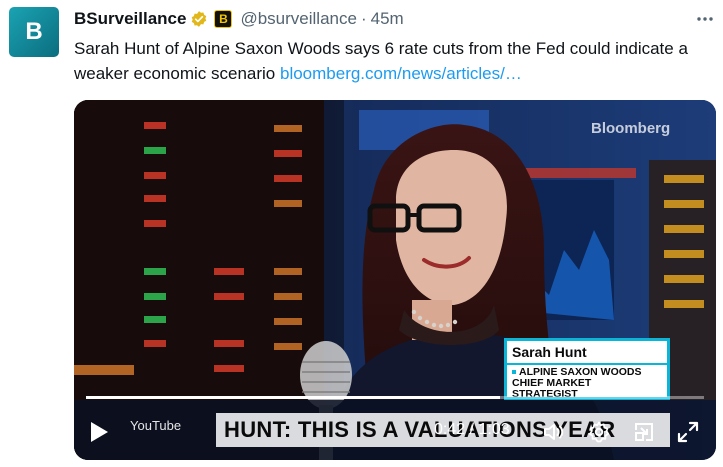 This screenshot has height=467, width=723. What do you see at coordinates (130, 19) in the screenshot?
I see `author-display-name: BSurveillance` at bounding box center [130, 19].